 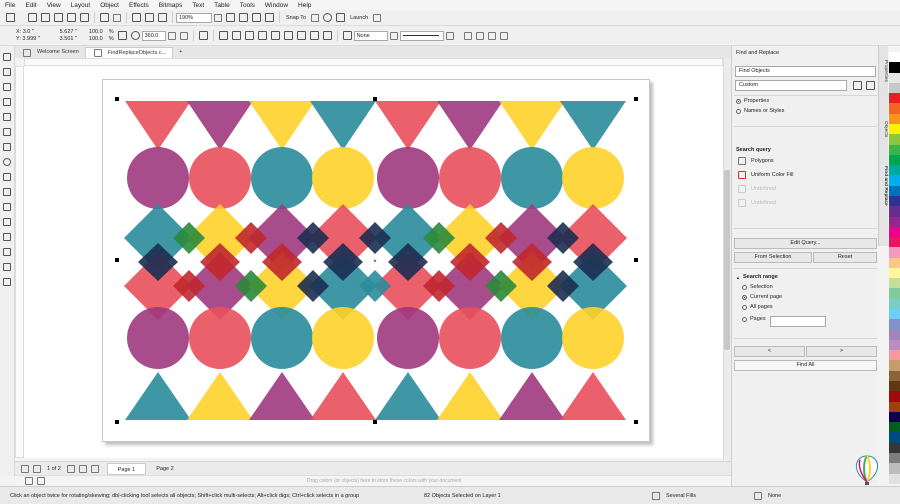 I want to click on selection-center-marker: ×, so click(x=375, y=262).